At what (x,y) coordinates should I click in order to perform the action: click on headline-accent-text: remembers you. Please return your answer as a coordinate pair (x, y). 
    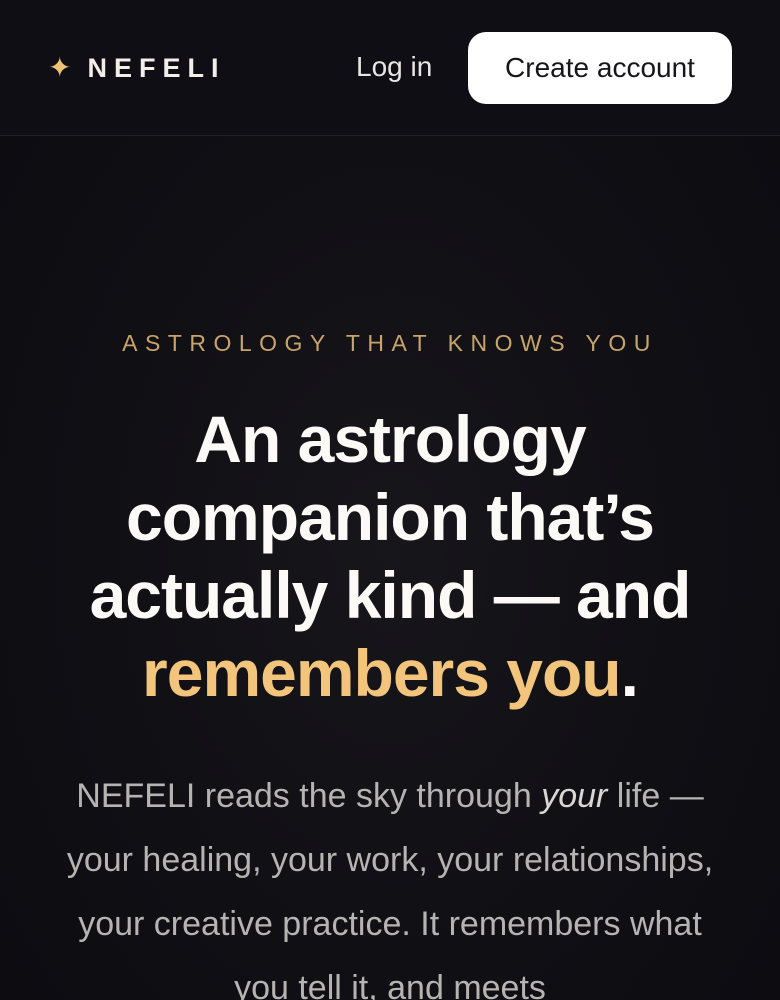
    Looking at the image, I should click on (382, 673).